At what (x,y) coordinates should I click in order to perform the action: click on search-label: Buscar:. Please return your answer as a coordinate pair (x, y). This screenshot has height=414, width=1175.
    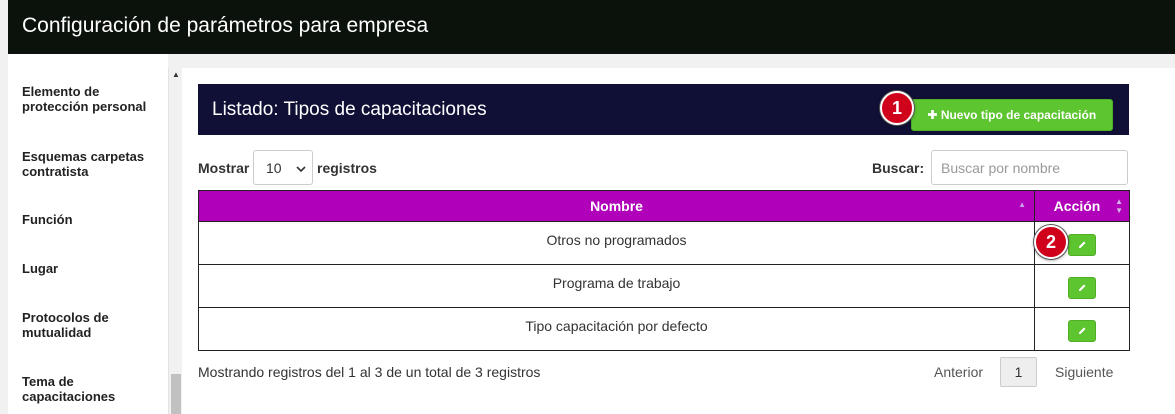
    Looking at the image, I should click on (898, 168).